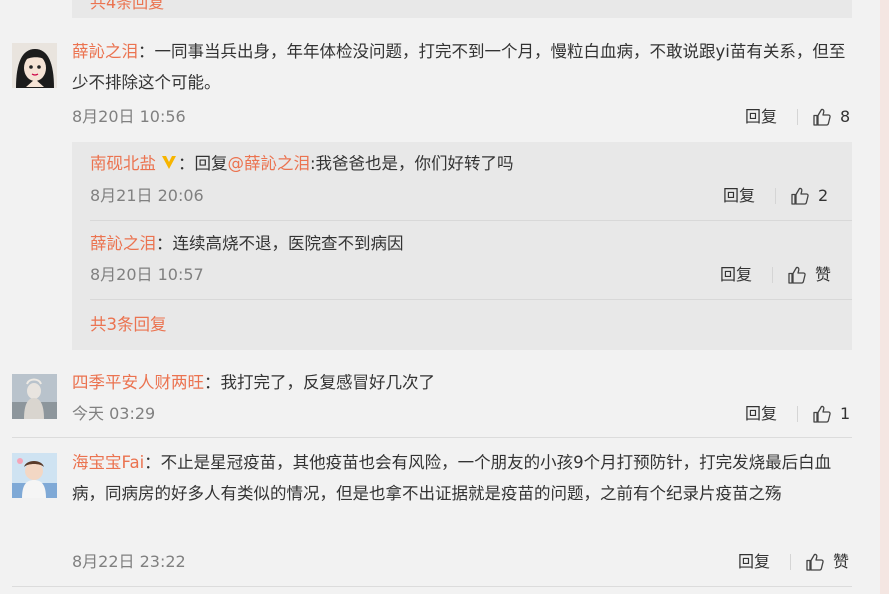 Image resolution: width=889 pixels, height=594 pixels. What do you see at coordinates (138, 382) in the screenshot?
I see `comment-username: 四季平安人财两旺` at bounding box center [138, 382].